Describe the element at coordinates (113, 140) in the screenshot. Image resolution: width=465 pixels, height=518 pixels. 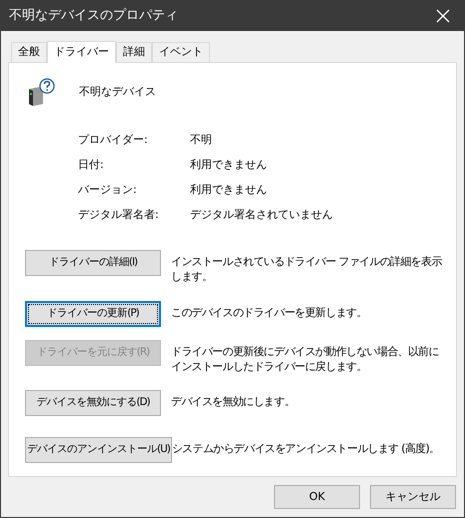
I see `property-label: プロバイダー:` at that location.